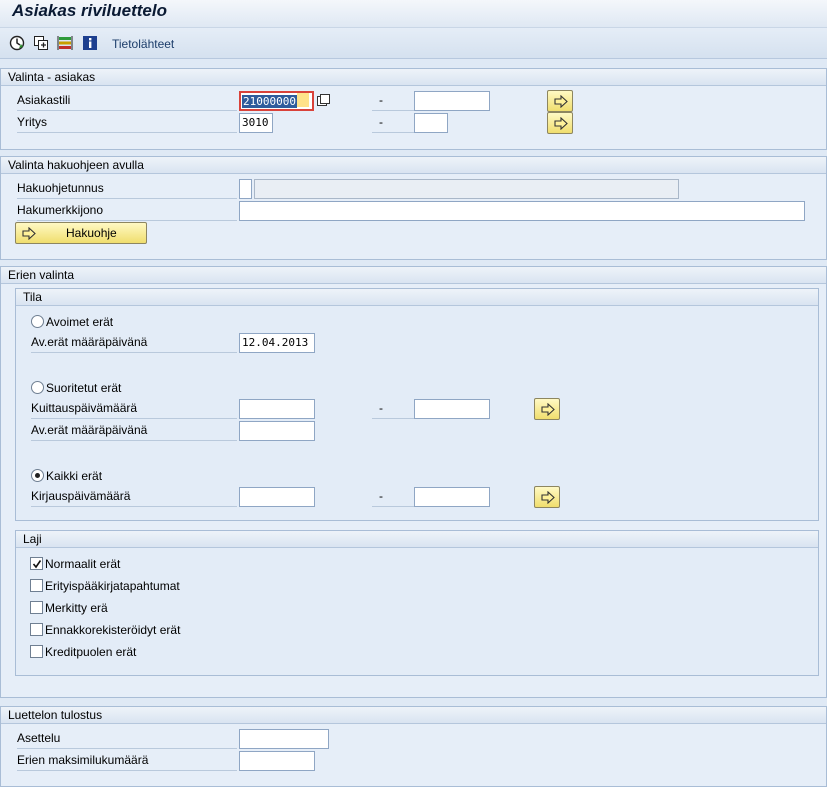 This screenshot has height=787, width=827. Describe the element at coordinates (277, 431) in the screenshot. I see `cleared-keydate-input` at that location.